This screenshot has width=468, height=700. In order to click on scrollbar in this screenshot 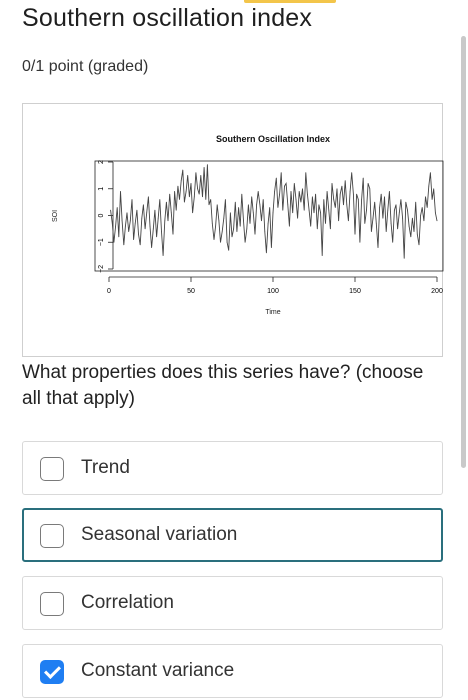, I will do `click(463, 252)`.